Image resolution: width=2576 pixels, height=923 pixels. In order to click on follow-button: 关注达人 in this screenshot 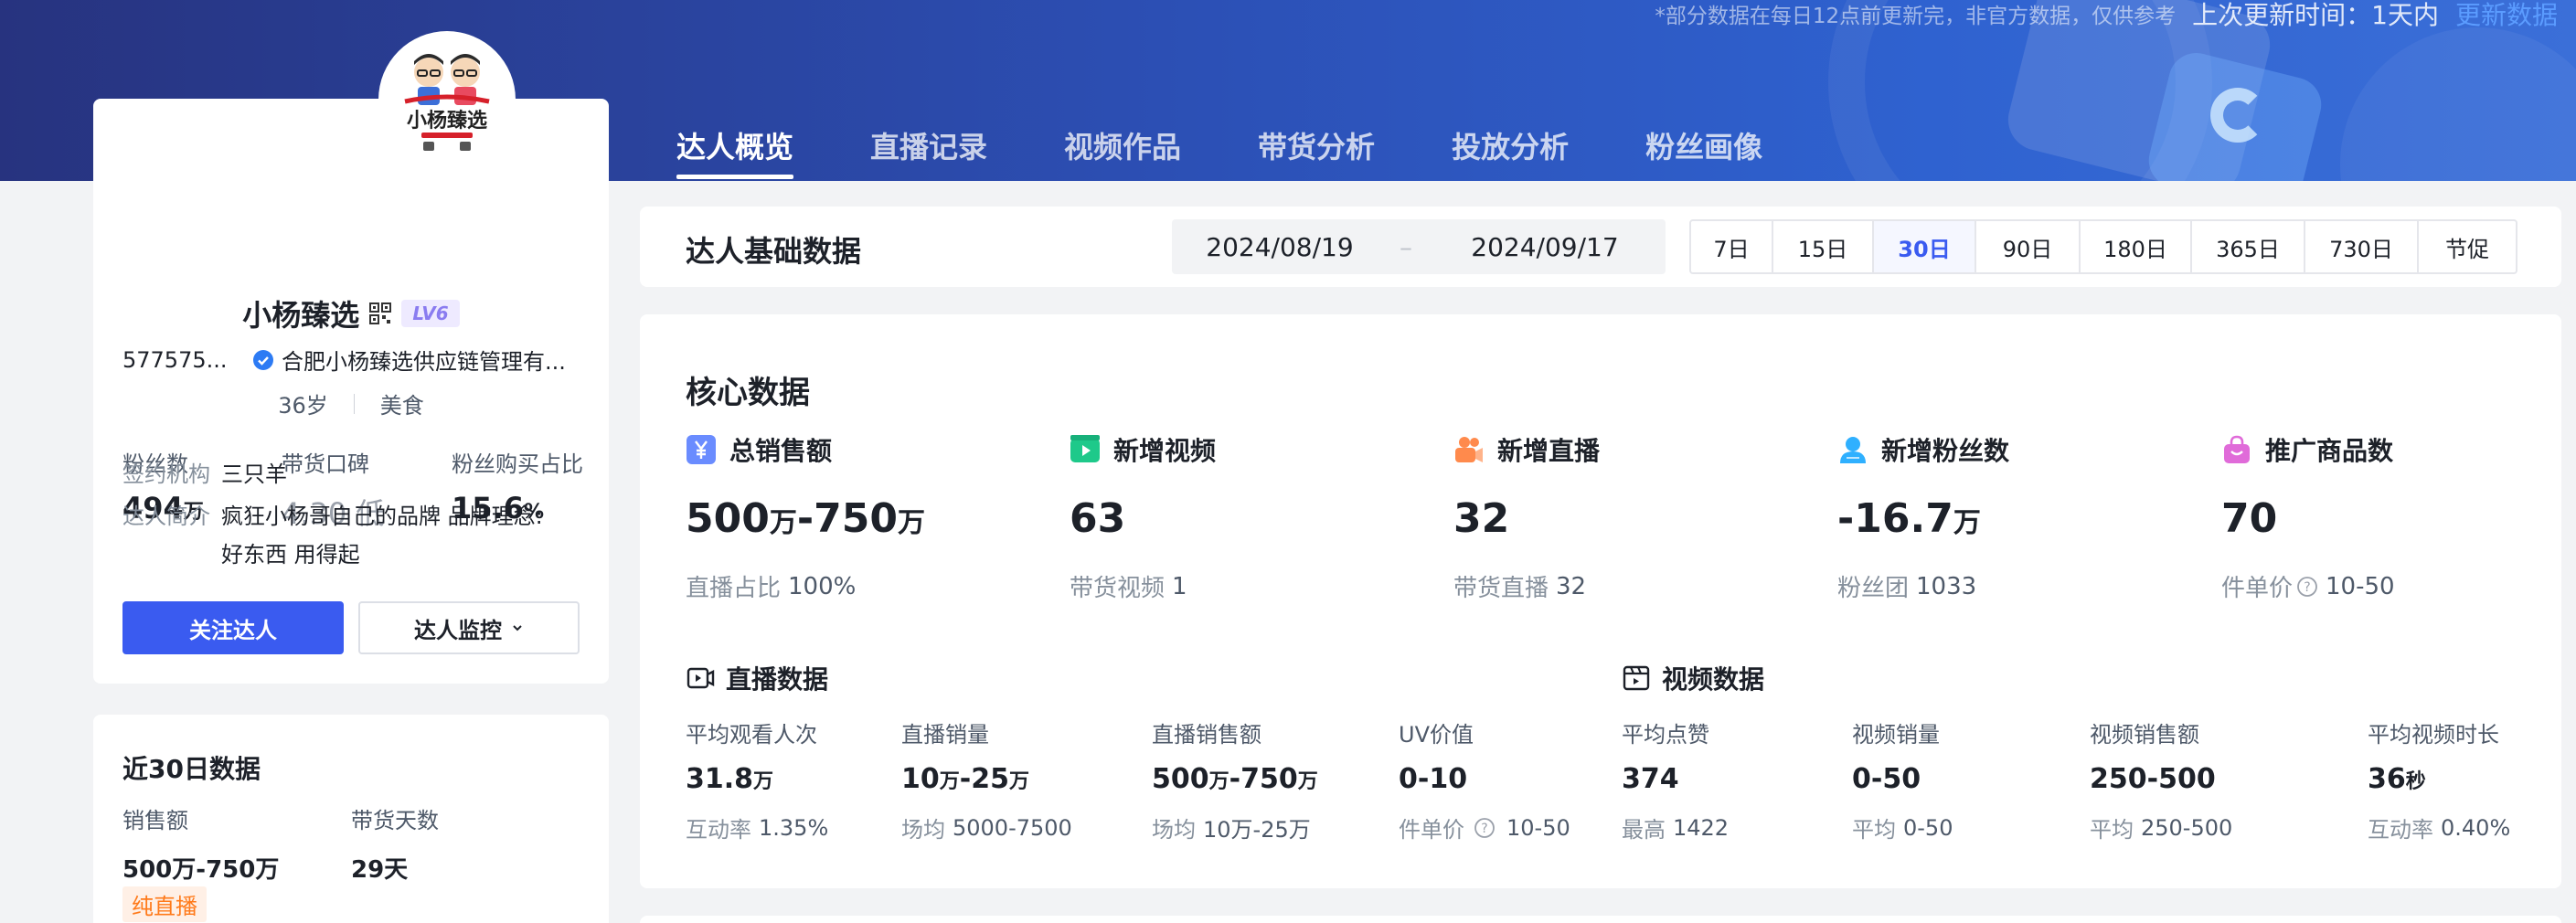, I will do `click(233, 627)`.